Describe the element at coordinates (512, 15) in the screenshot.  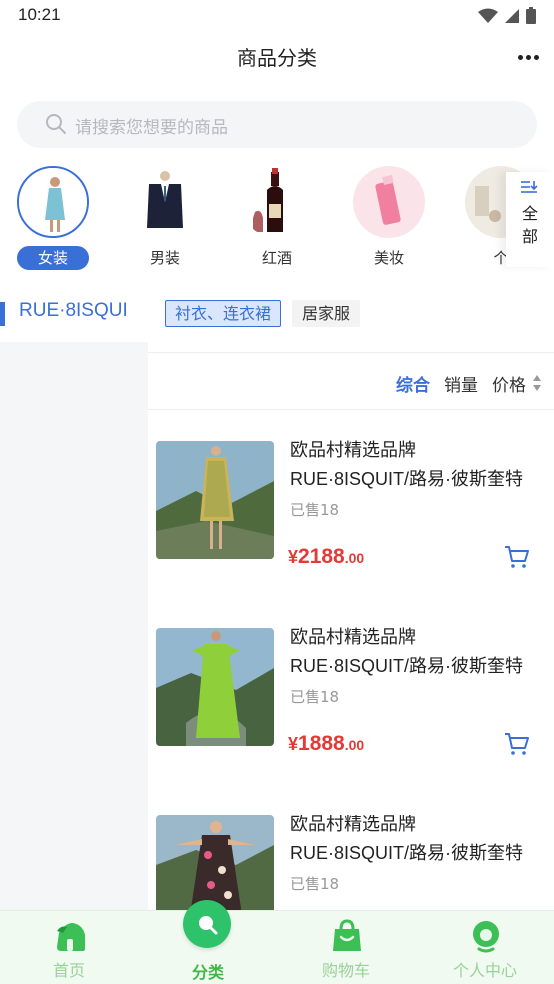
I see `signal-icon` at that location.